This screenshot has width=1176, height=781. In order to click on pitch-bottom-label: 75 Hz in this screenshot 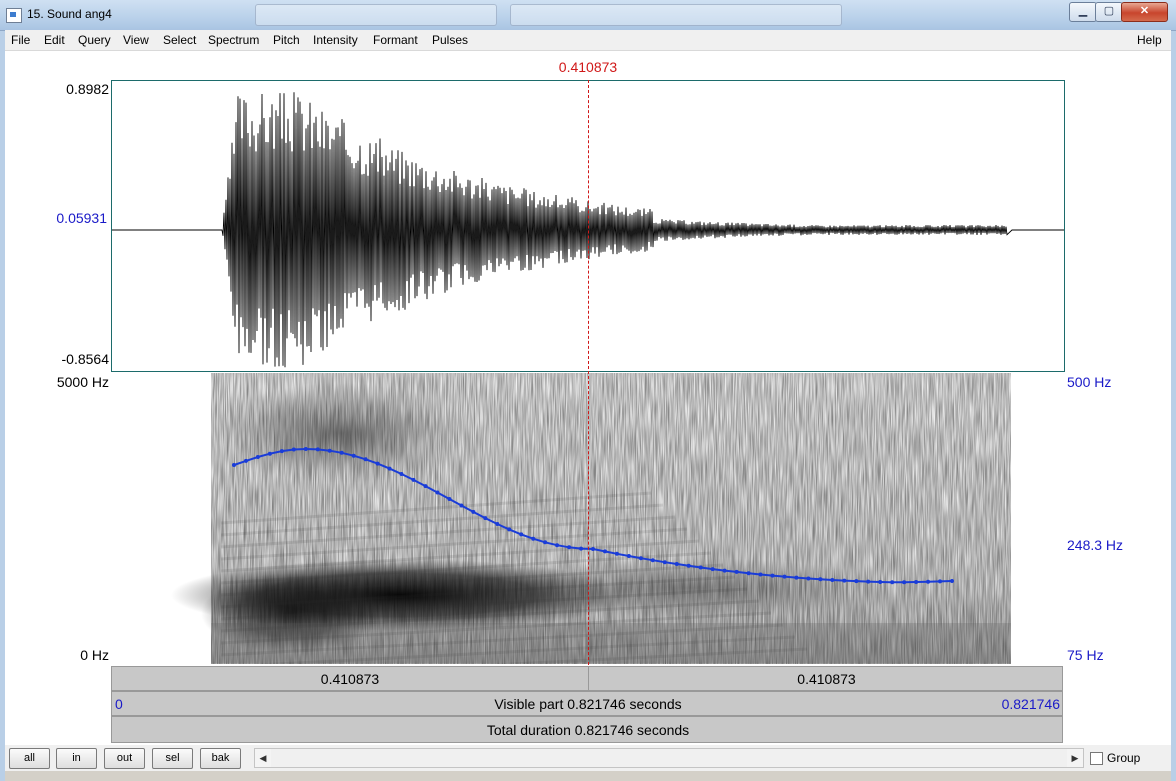, I will do `click(1085, 655)`.